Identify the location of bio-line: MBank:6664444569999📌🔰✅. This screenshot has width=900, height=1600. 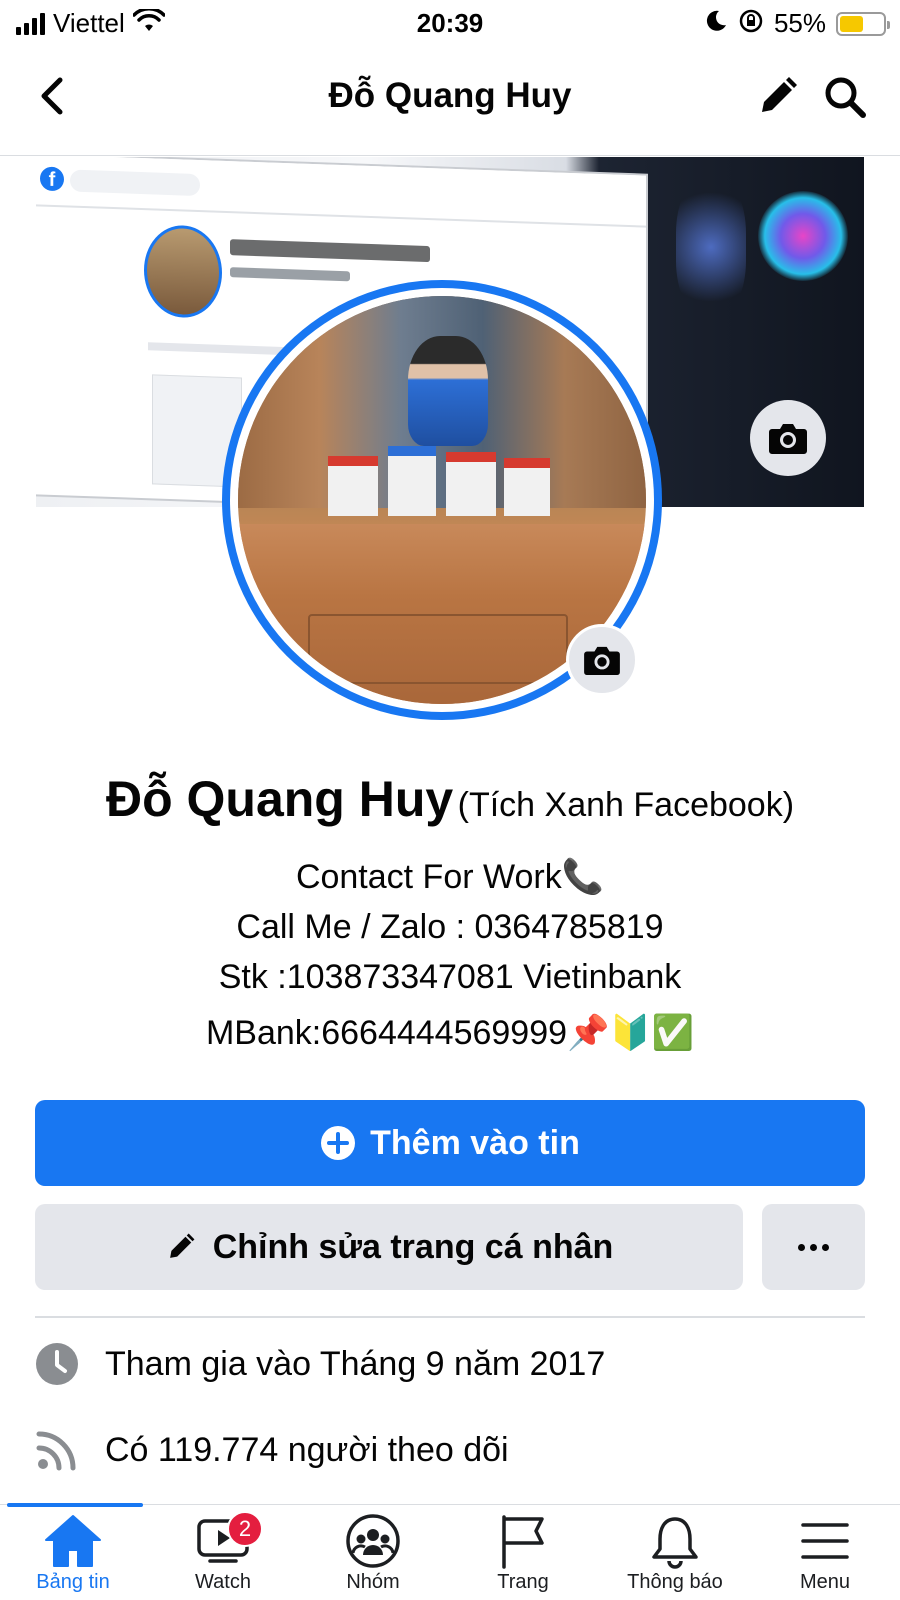
(450, 1033).